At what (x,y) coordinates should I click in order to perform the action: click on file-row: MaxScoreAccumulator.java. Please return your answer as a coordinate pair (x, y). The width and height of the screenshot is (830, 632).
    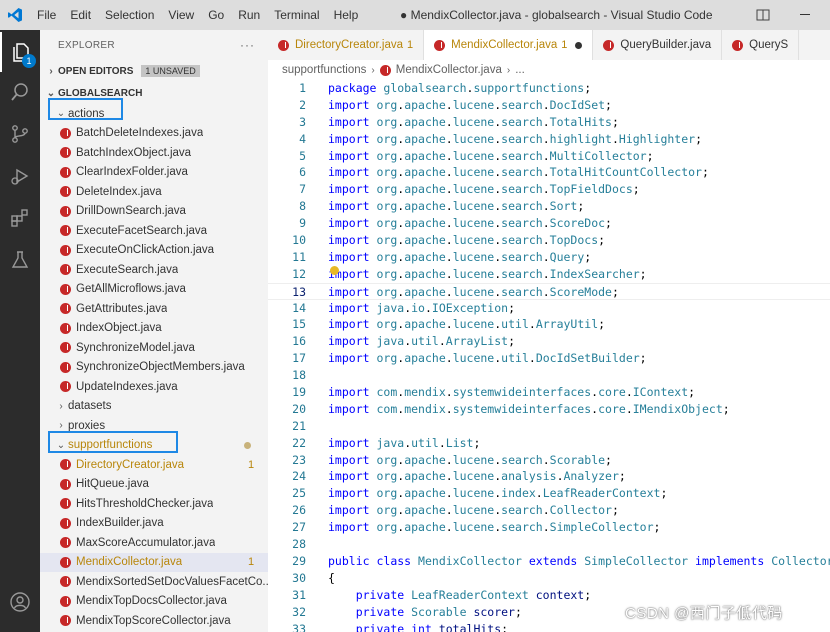
    Looking at the image, I should click on (154, 543).